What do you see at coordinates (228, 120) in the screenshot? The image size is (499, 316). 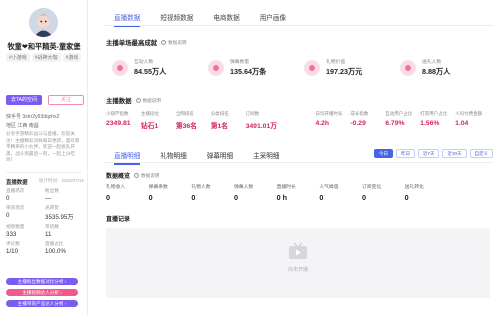 I see `metric: 分类排名 第1名` at bounding box center [228, 120].